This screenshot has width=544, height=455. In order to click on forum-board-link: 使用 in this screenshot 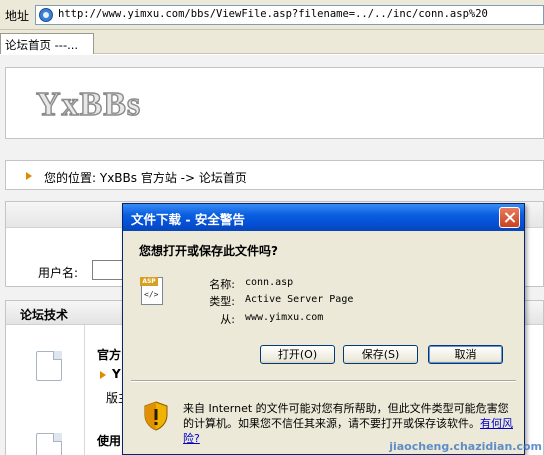, I will do `click(109, 440)`.